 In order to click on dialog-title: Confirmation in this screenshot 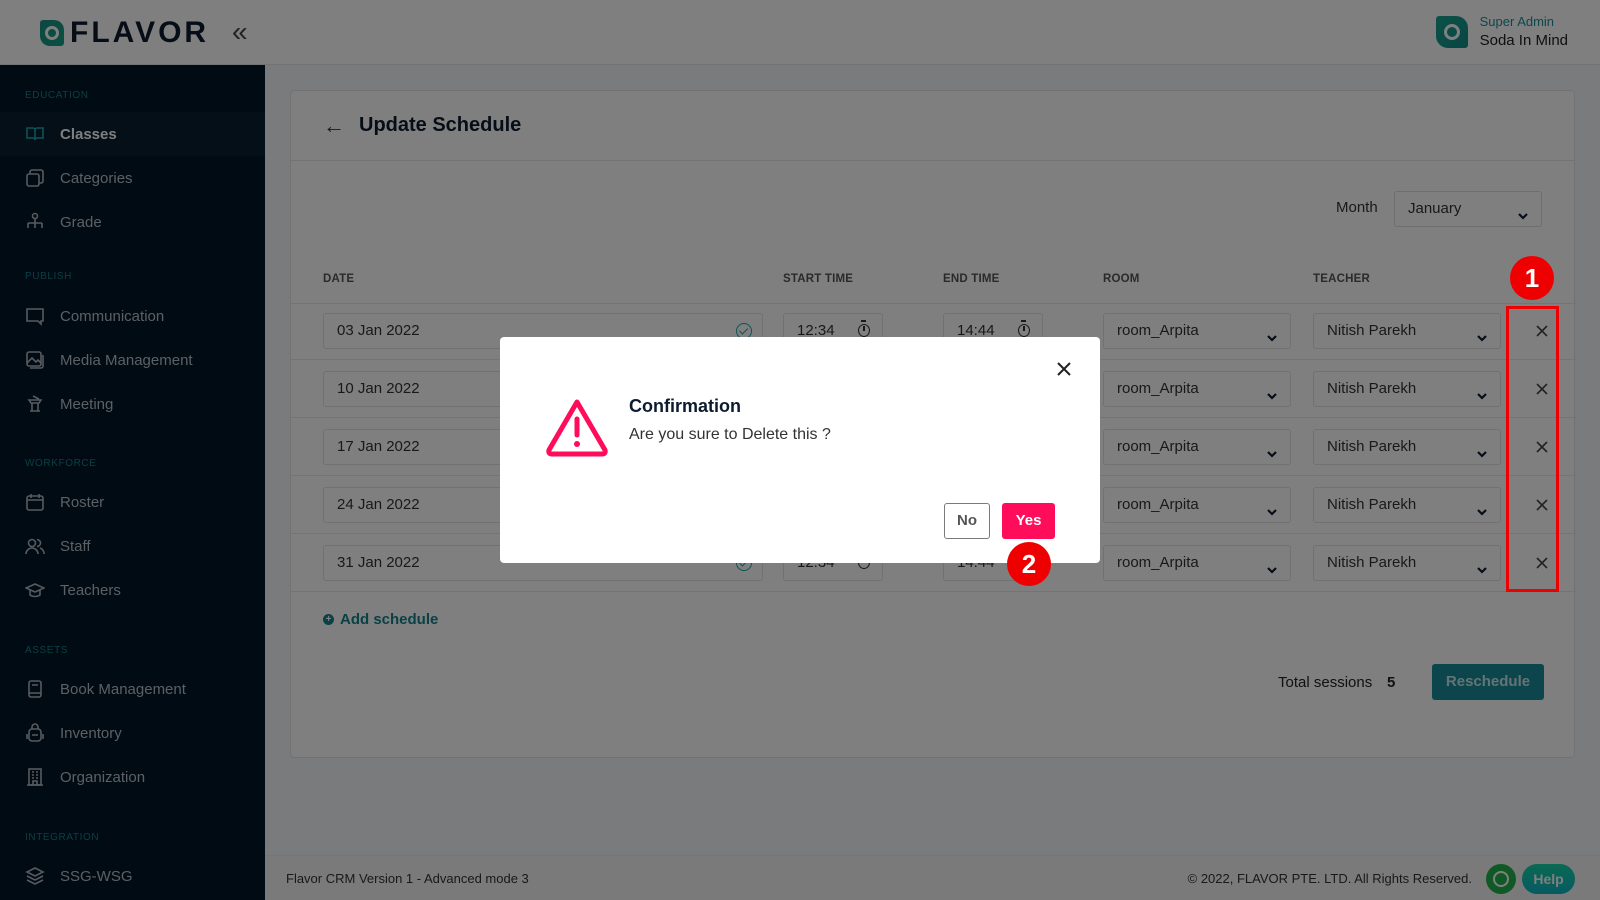, I will do `click(685, 406)`.